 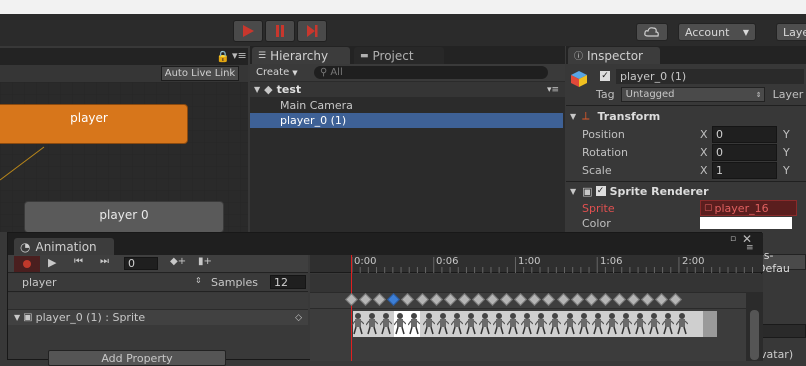 What do you see at coordinates (529, 261) in the screenshot?
I see `timeline-label: 1:00` at bounding box center [529, 261].